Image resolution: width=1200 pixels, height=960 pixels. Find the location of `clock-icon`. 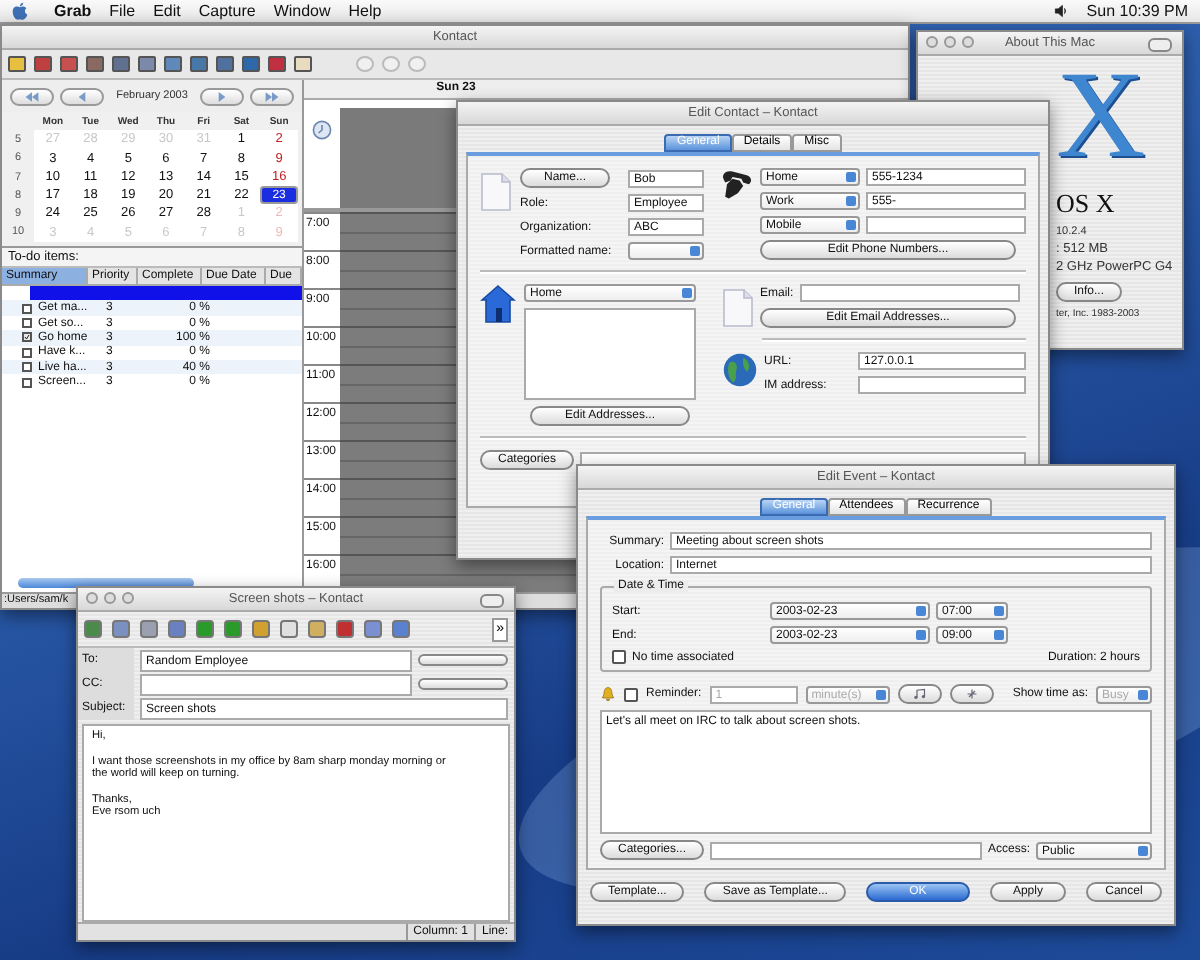

clock-icon is located at coordinates (322, 130).